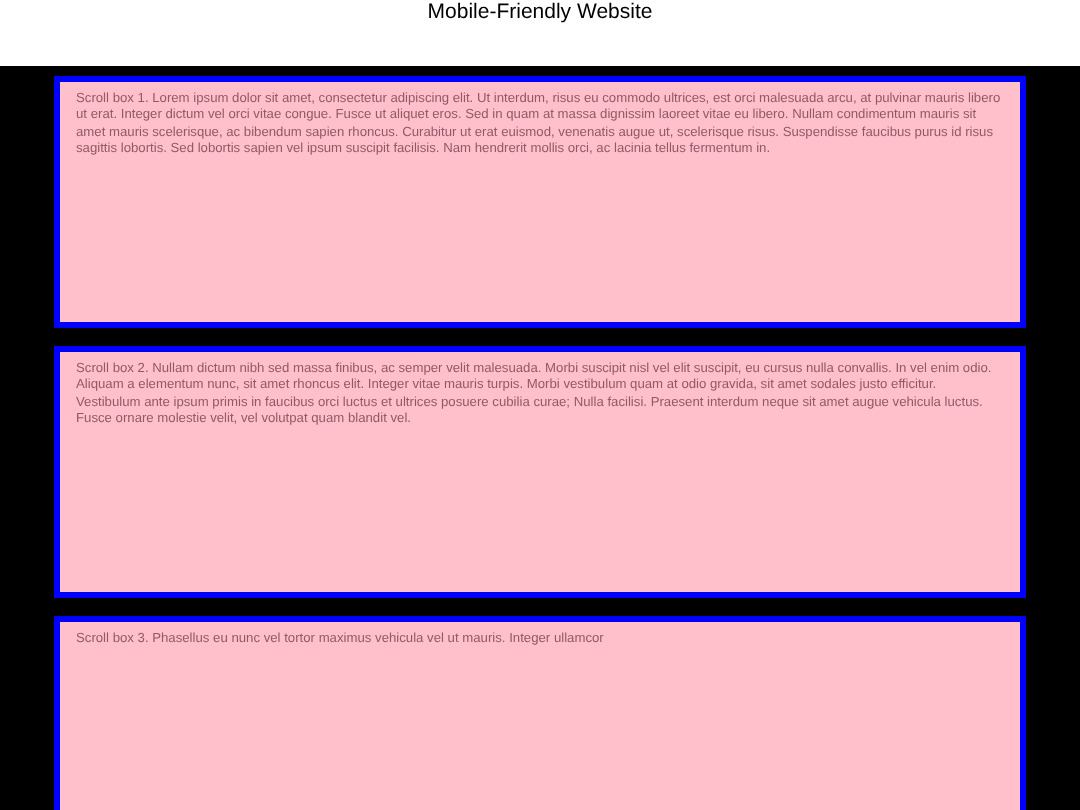 This screenshot has height=810, width=1080. I want to click on page-title: Mobile-Friendly Website, so click(540, 12).